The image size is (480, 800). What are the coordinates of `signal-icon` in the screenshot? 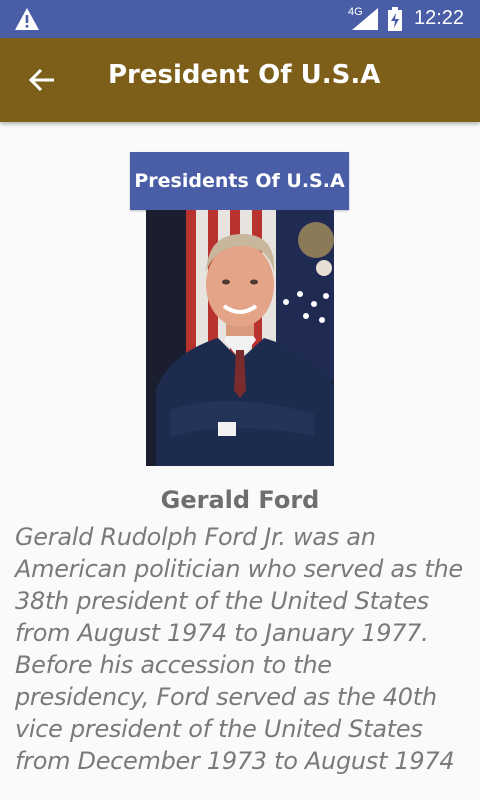 It's located at (365, 19).